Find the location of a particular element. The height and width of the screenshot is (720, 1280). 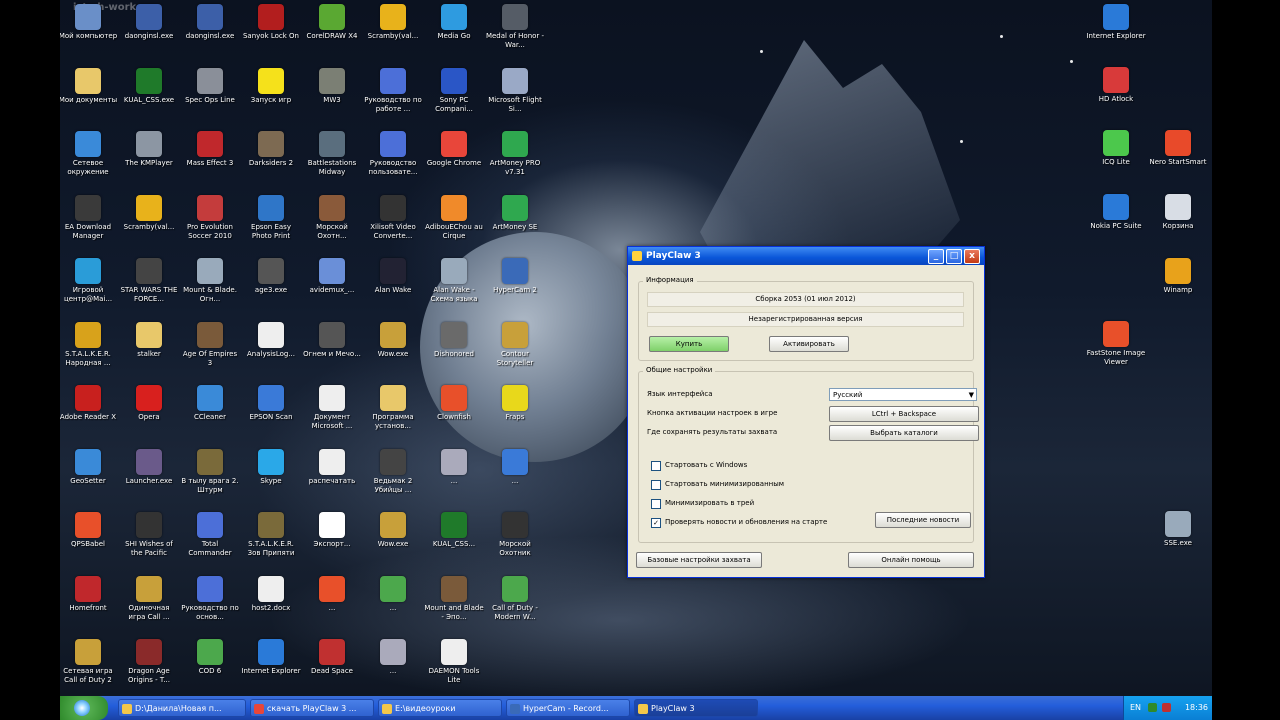

maximize-button: □ is located at coordinates (954, 256).